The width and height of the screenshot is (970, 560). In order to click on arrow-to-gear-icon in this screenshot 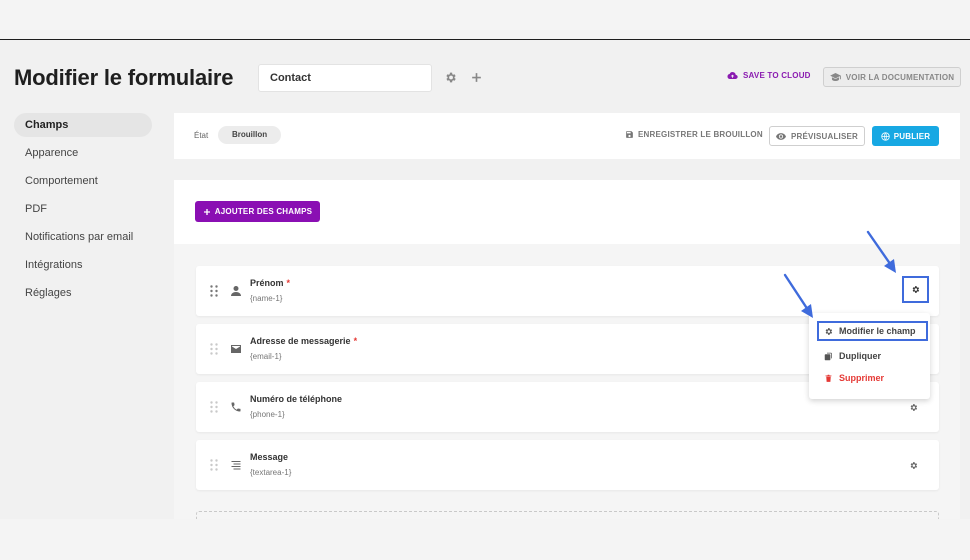, I will do `click(881, 251)`.